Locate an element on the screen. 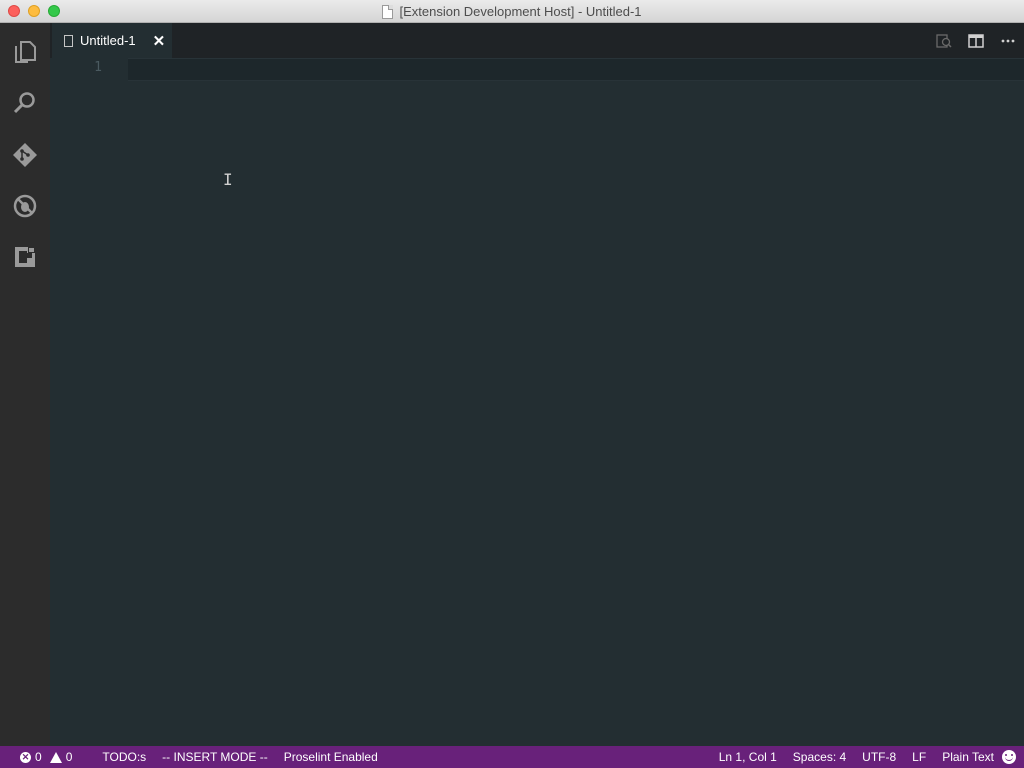  close-tab-icon: ✕ is located at coordinates (159, 41).